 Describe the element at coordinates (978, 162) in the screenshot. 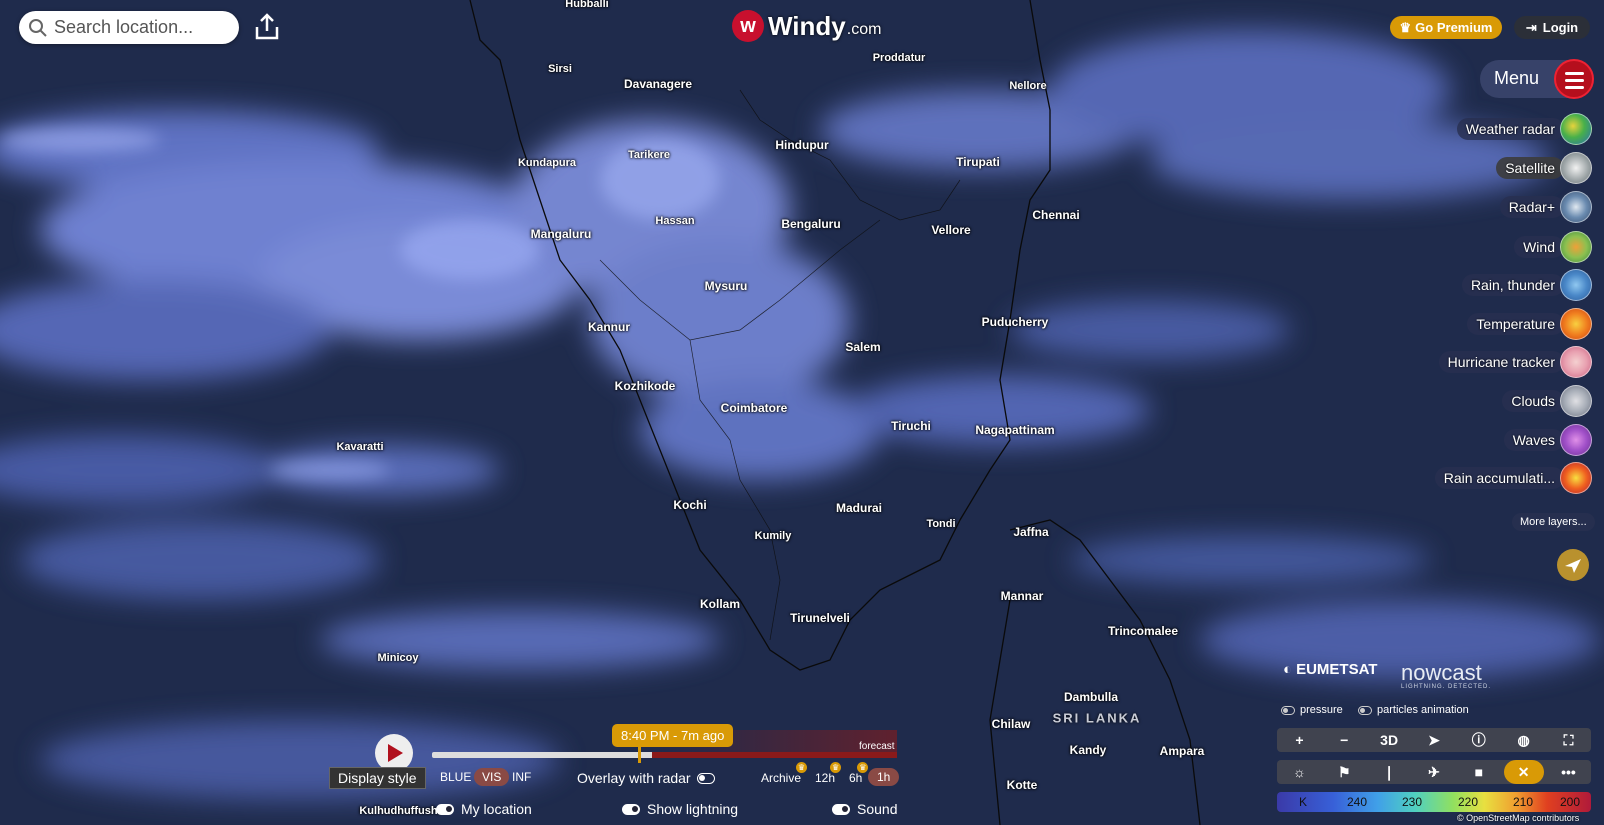

I see `city-label: Tirupati` at that location.